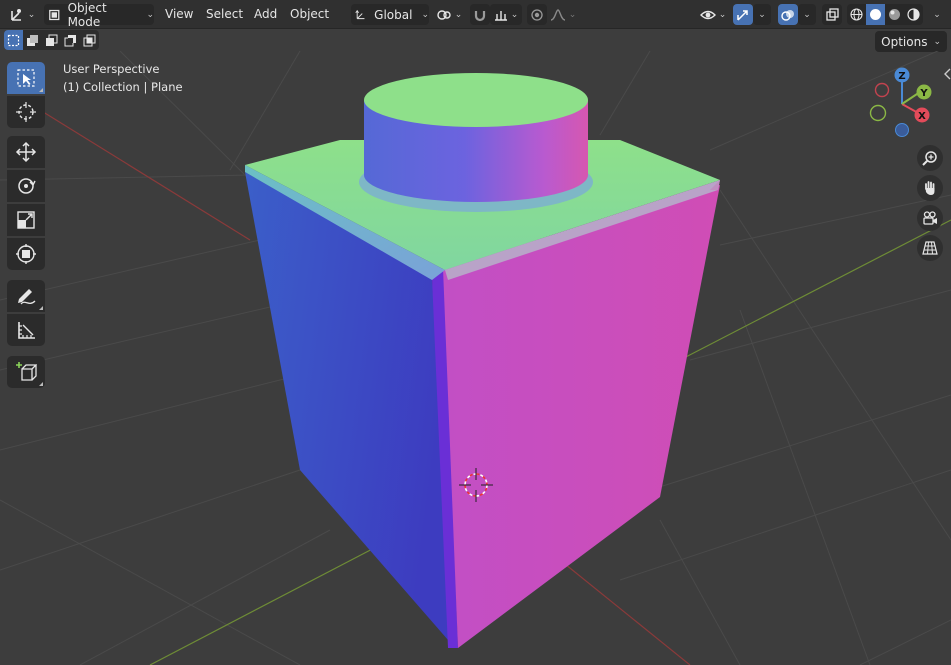  I want to click on pan-button, so click(930, 188).